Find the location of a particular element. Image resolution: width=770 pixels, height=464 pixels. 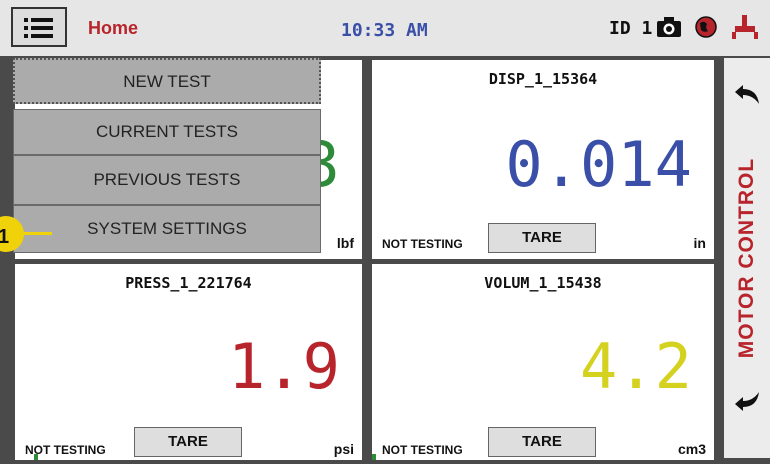

menu-item-label: NEW TEST is located at coordinates (167, 81).